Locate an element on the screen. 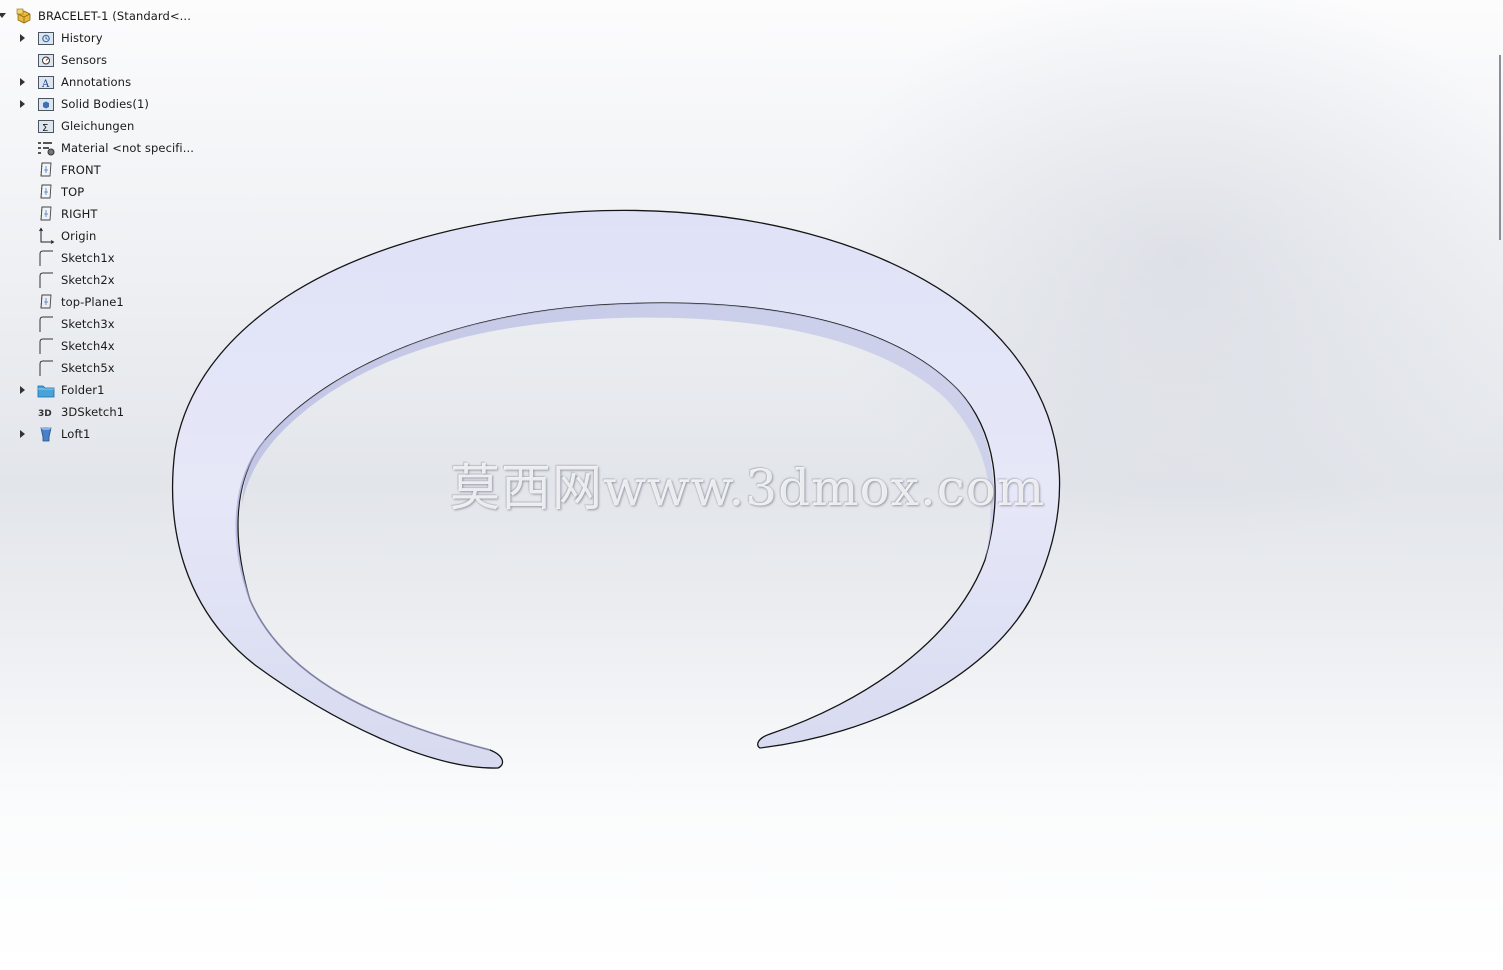 Image resolution: width=1503 pixels, height=970 pixels. tree-item-solid-bodies-1: Solid Bodies(1) is located at coordinates (100, 104).